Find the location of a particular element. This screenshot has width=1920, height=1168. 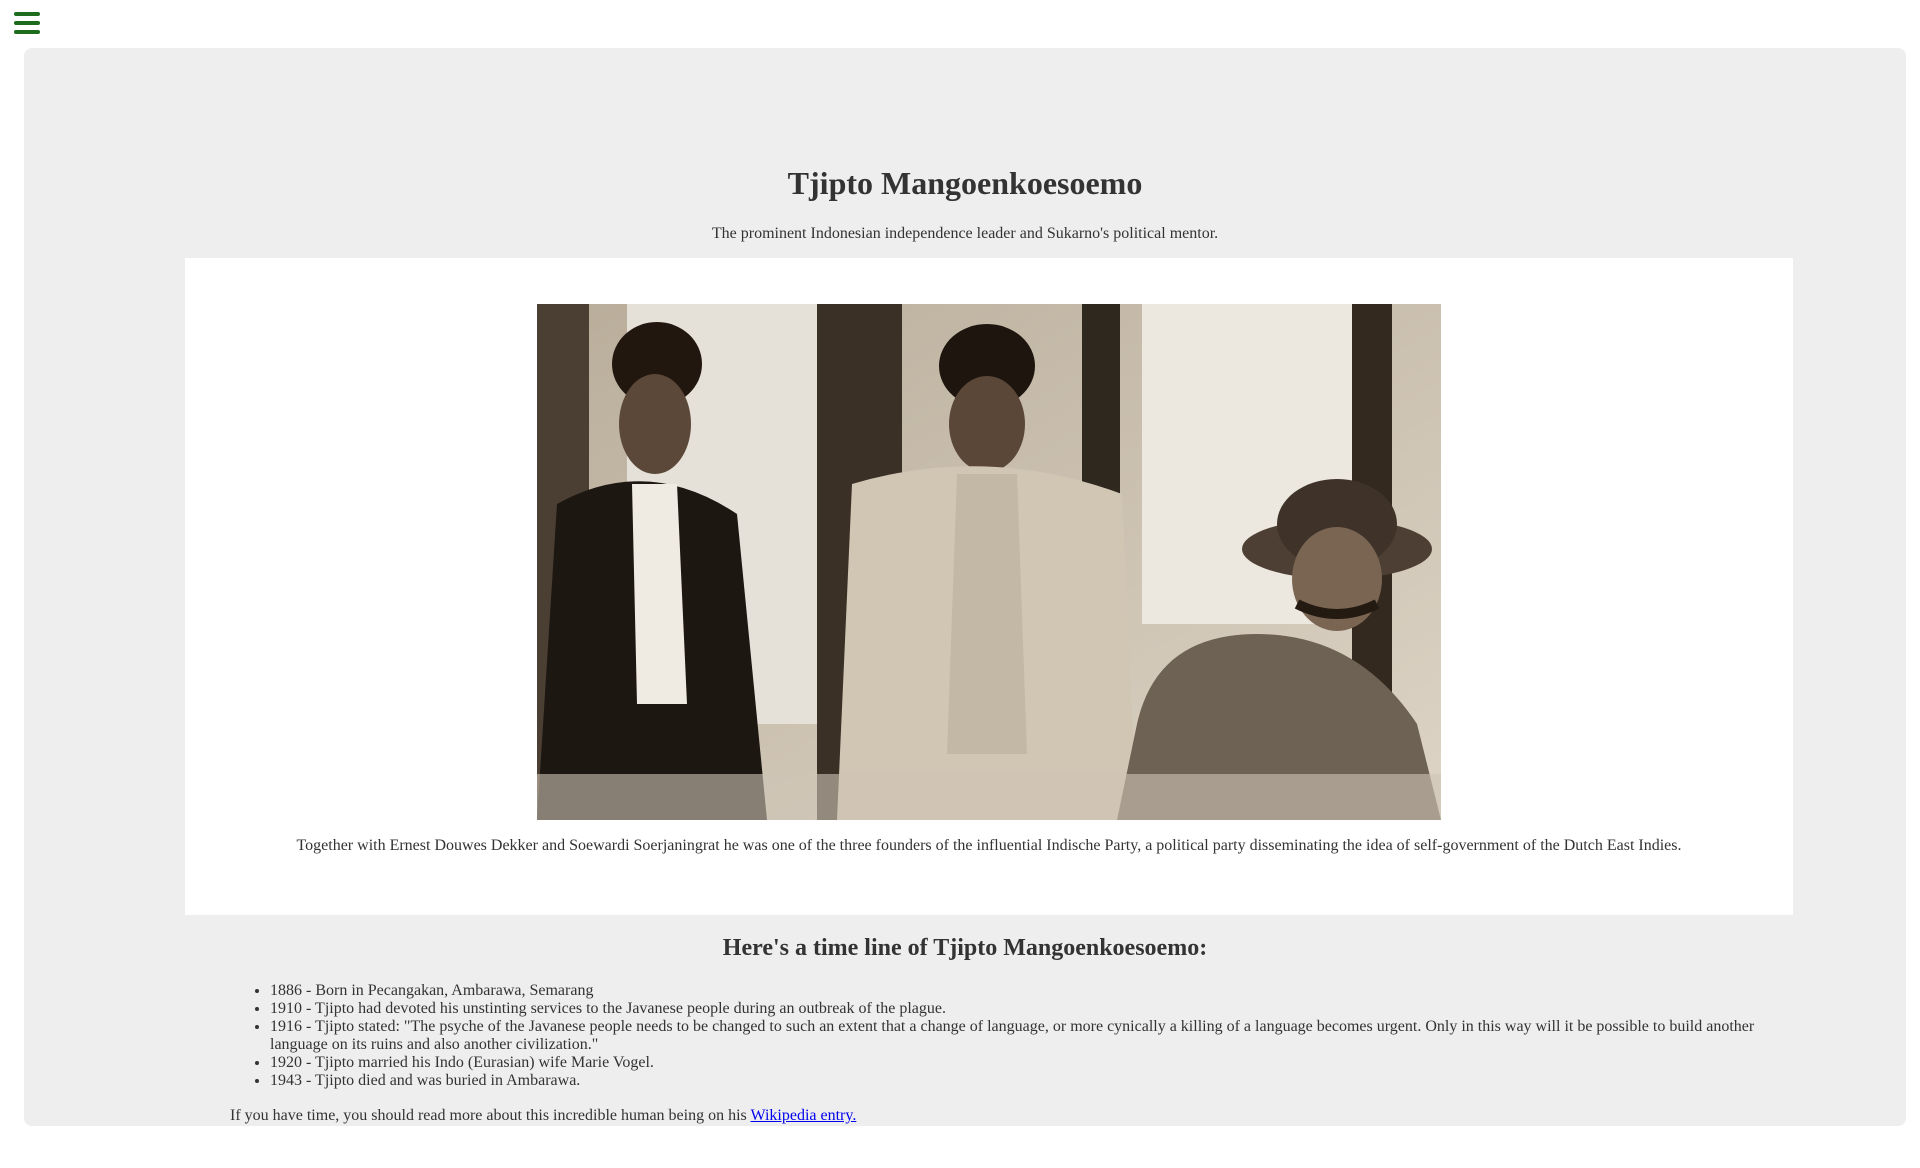

page-title: Tjipto Mangoenkoesoemo is located at coordinates (965, 183).